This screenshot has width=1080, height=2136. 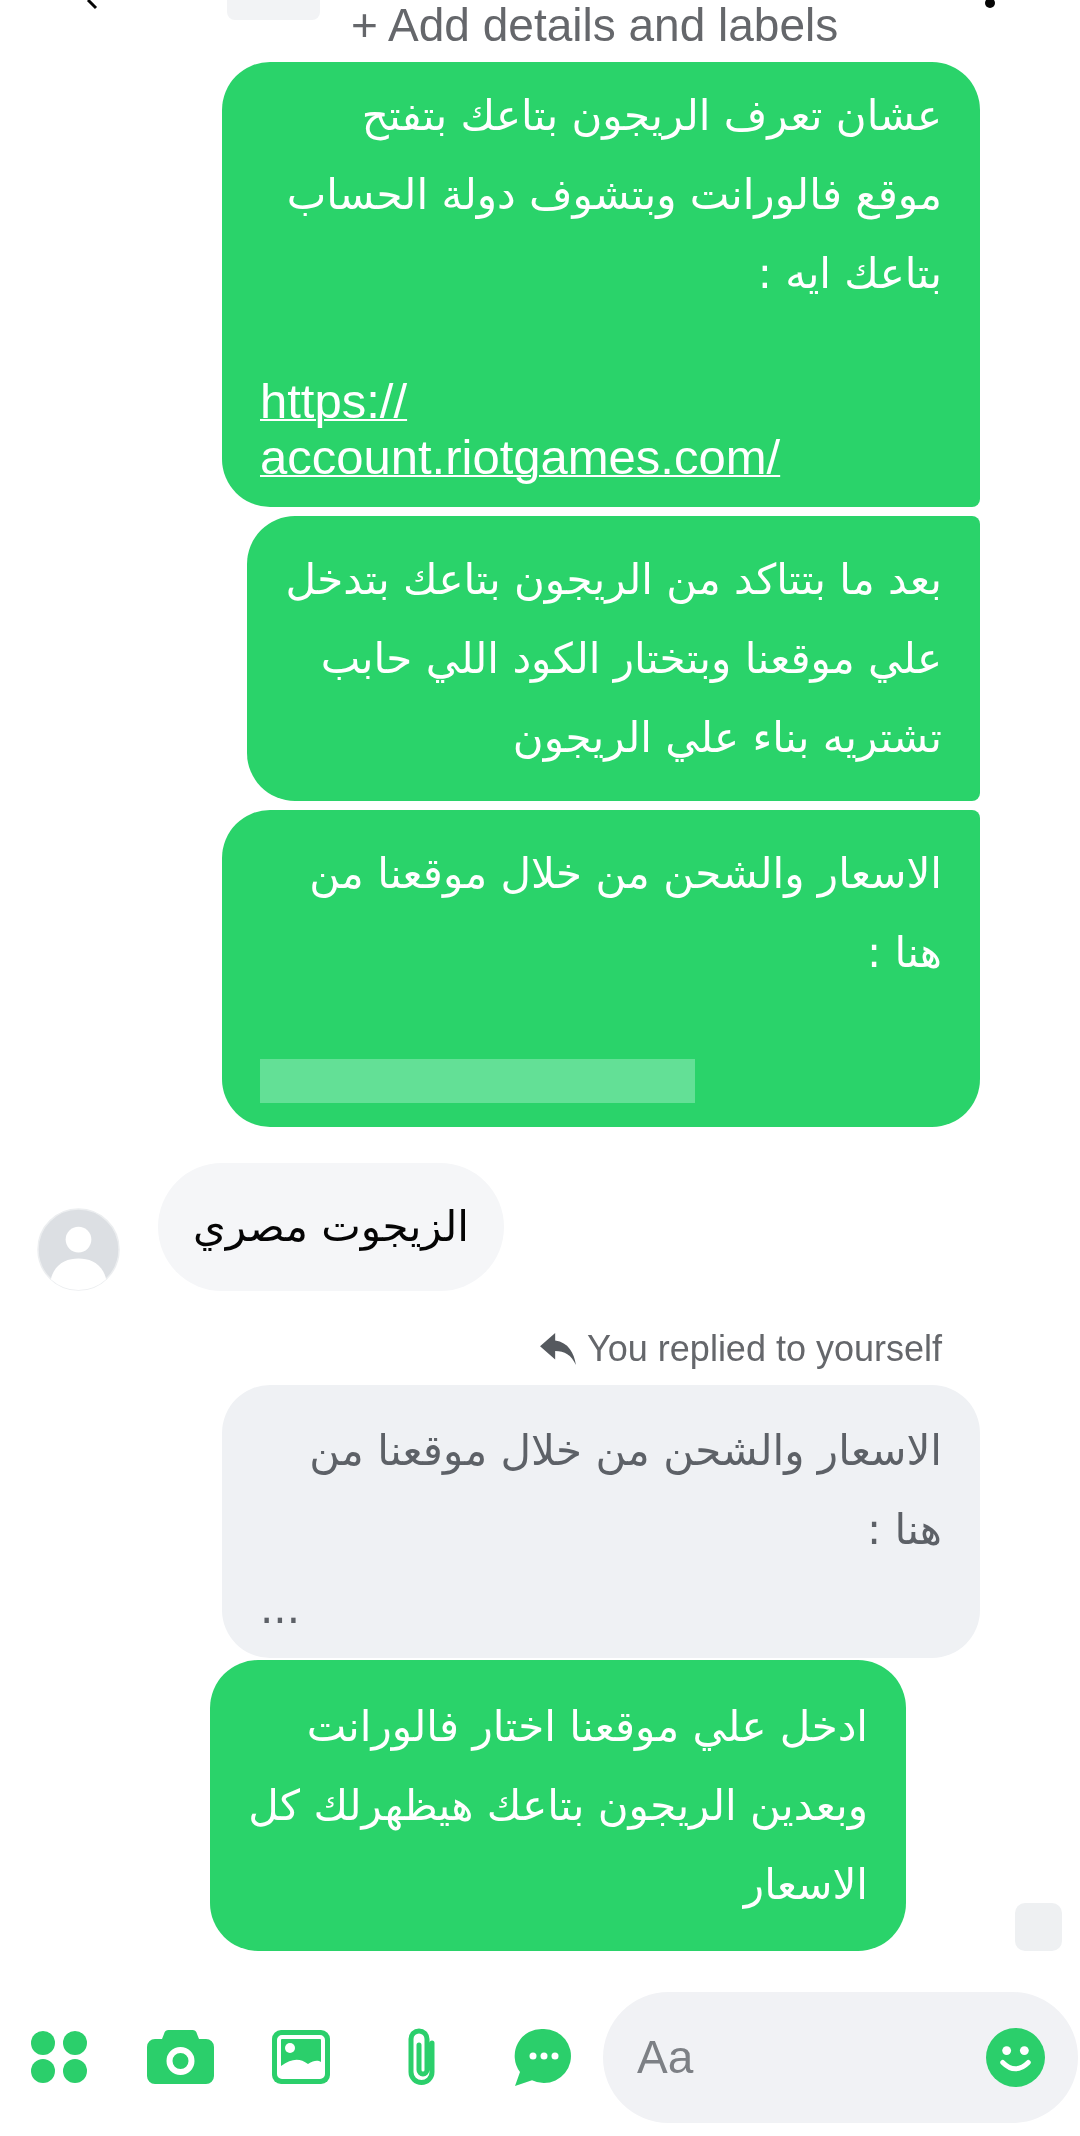 What do you see at coordinates (78, 1249) in the screenshot?
I see `default-avatar-icon` at bounding box center [78, 1249].